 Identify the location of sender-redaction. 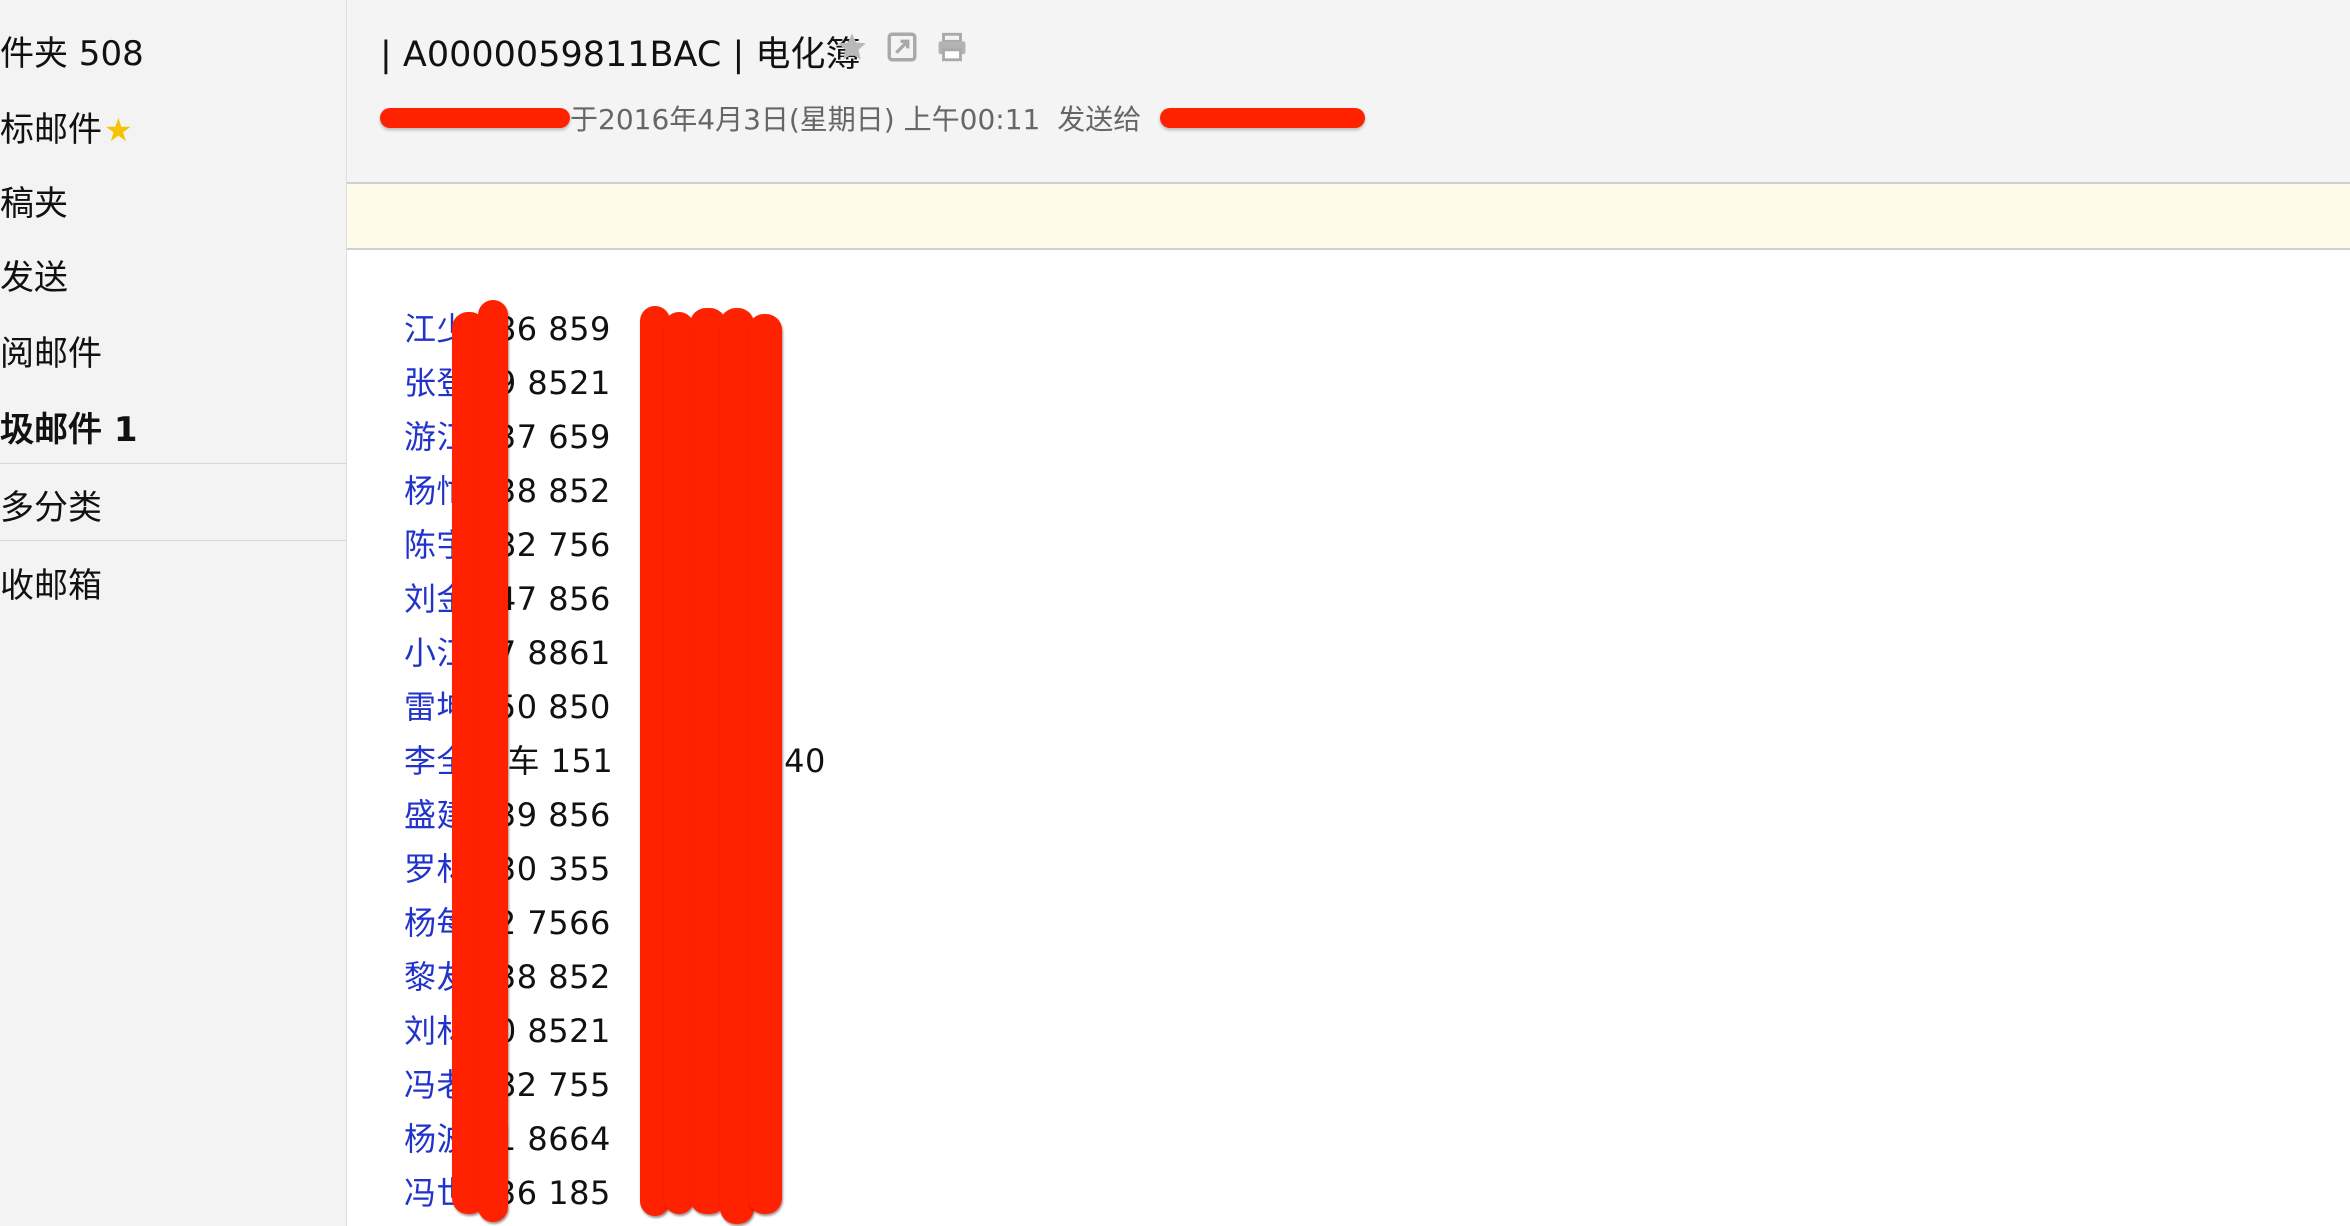
(475, 118).